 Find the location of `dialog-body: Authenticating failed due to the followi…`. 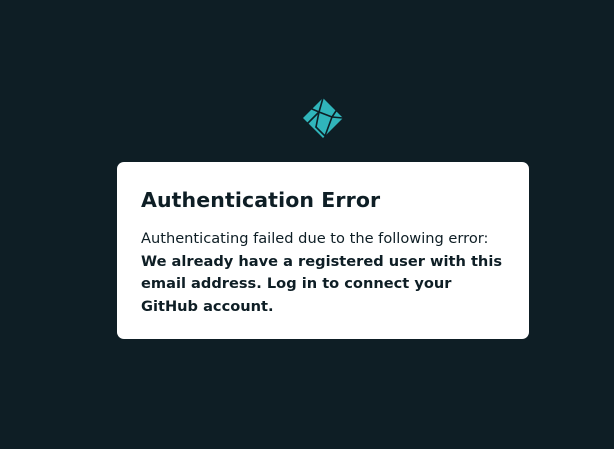

dialog-body: Authenticating failed due to the followi… is located at coordinates (323, 273).